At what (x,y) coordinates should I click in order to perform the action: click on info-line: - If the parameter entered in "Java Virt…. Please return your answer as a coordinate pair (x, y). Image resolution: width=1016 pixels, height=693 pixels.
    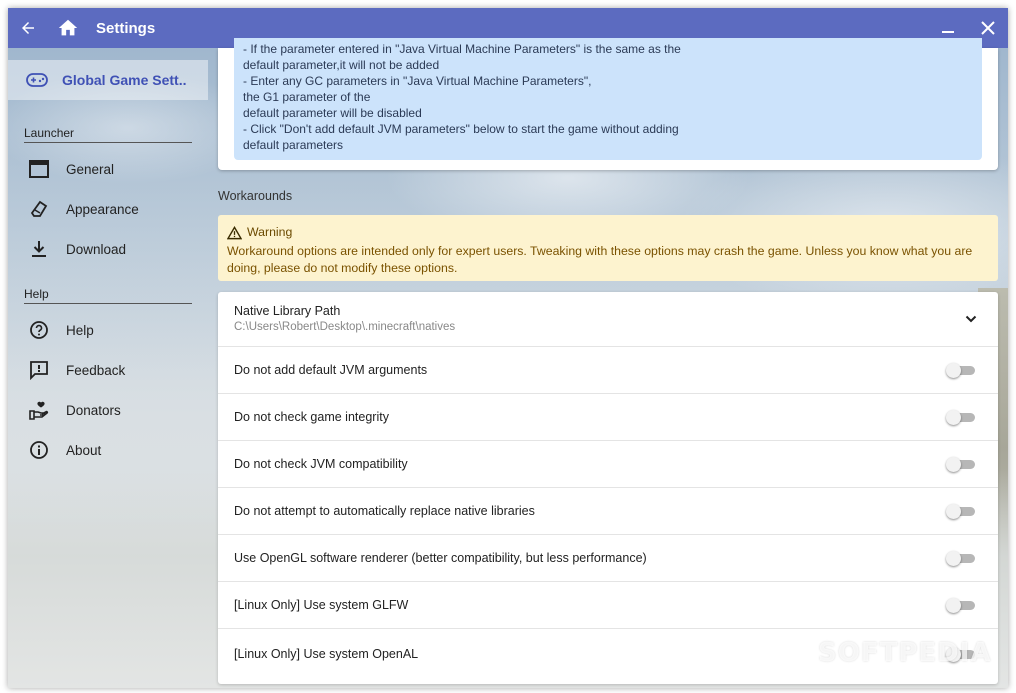
    Looking at the image, I should click on (462, 49).